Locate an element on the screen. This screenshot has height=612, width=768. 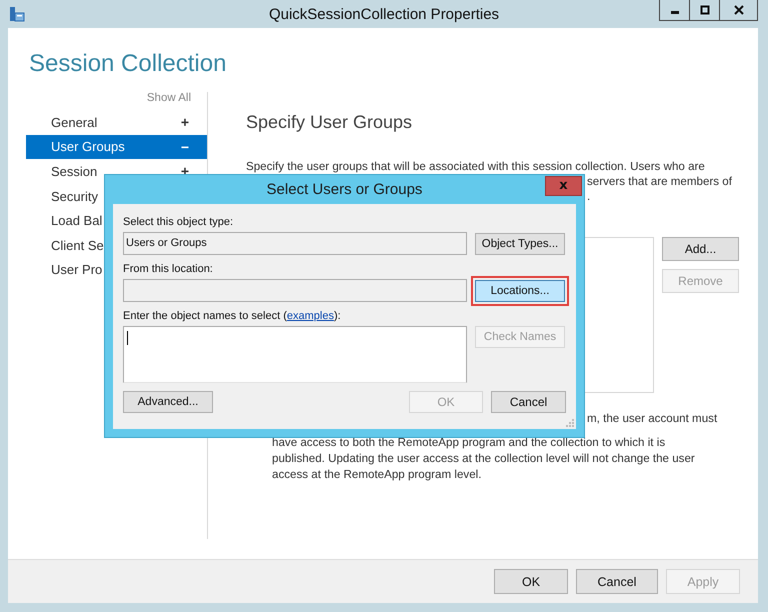
note-text: published. Updating the user access at the collection level will not change the user is located at coordinates (483, 459).